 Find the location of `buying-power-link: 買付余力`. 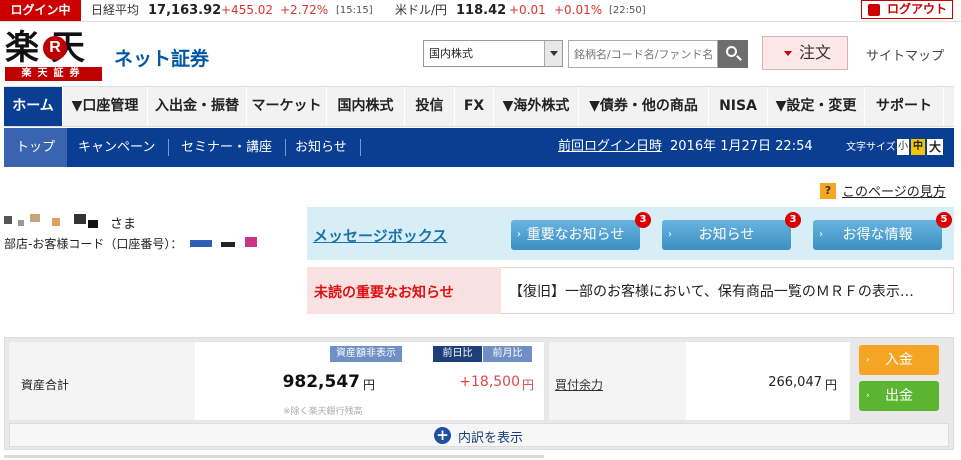

buying-power-link: 買付余力 is located at coordinates (579, 384).